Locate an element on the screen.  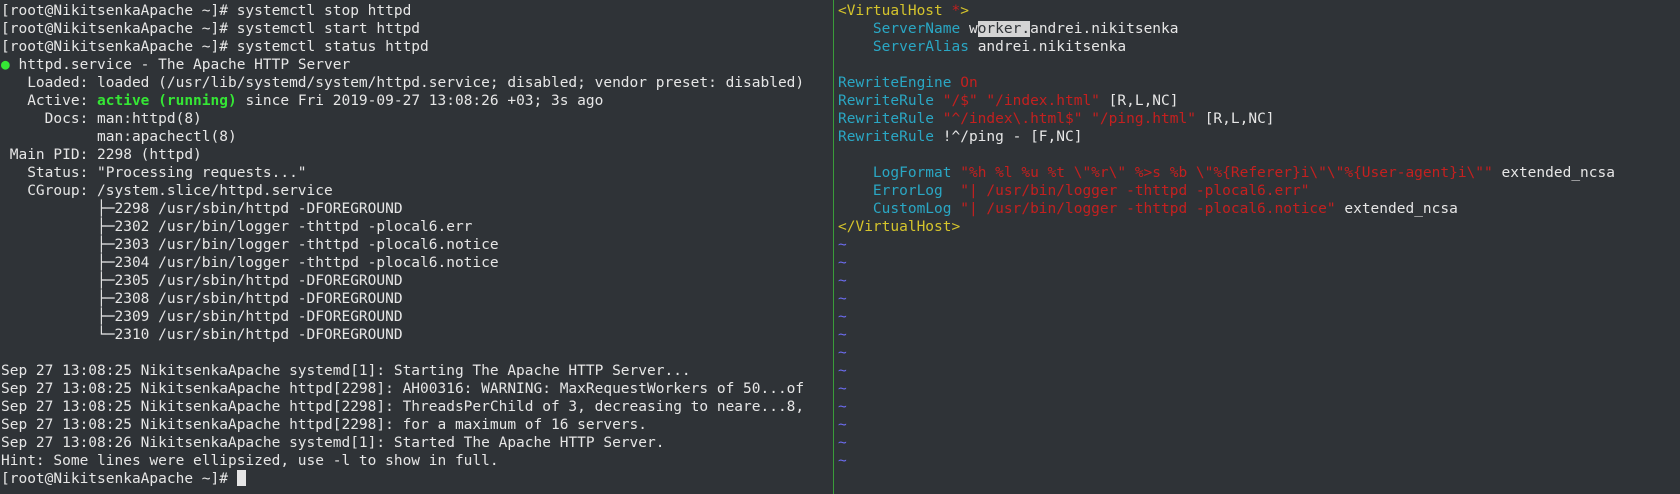
server-name-line: ServerName worker.andrei.nikitsenka is located at coordinates (1025, 29).